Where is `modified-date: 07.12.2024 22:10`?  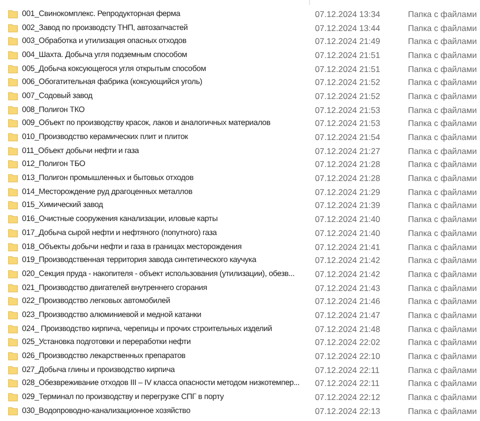 modified-date: 07.12.2024 22:10 is located at coordinates (348, 356).